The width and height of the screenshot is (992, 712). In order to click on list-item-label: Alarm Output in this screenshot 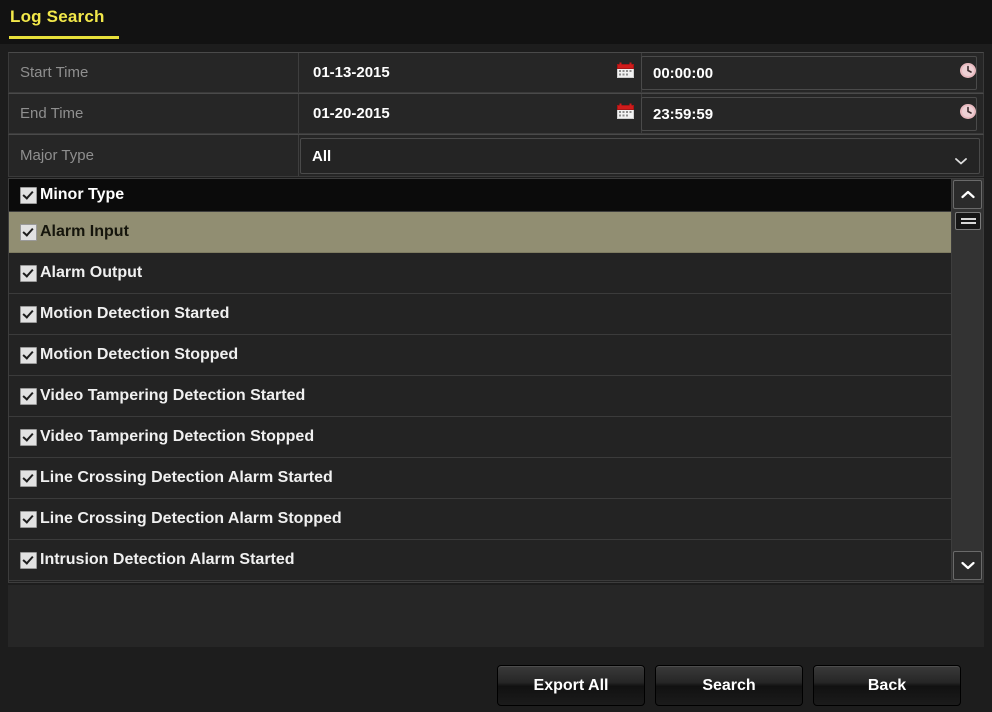, I will do `click(91, 272)`.